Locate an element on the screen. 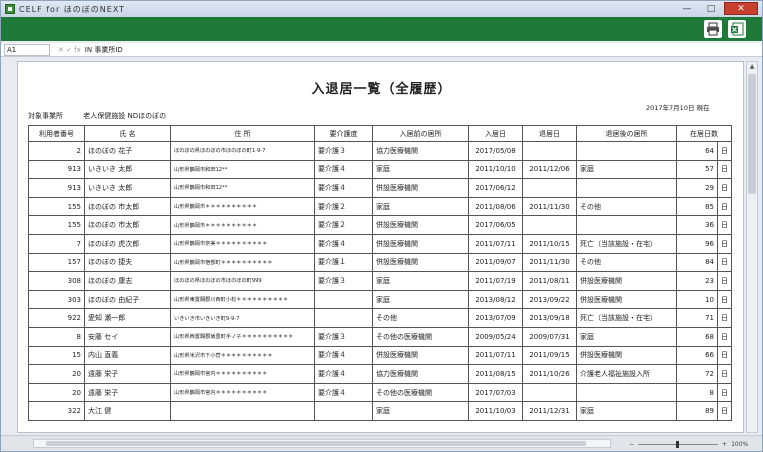 The height and width of the screenshot is (452, 763). cell-days: 36 is located at coordinates (697, 225).